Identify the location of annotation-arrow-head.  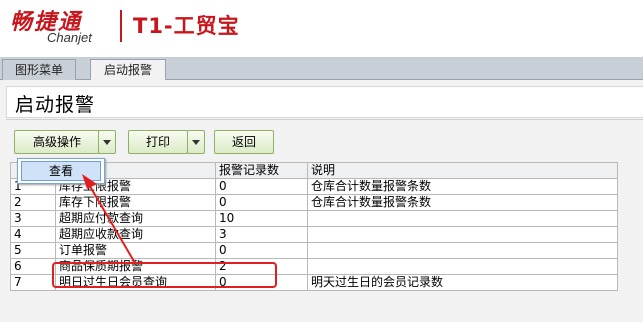
(89, 181).